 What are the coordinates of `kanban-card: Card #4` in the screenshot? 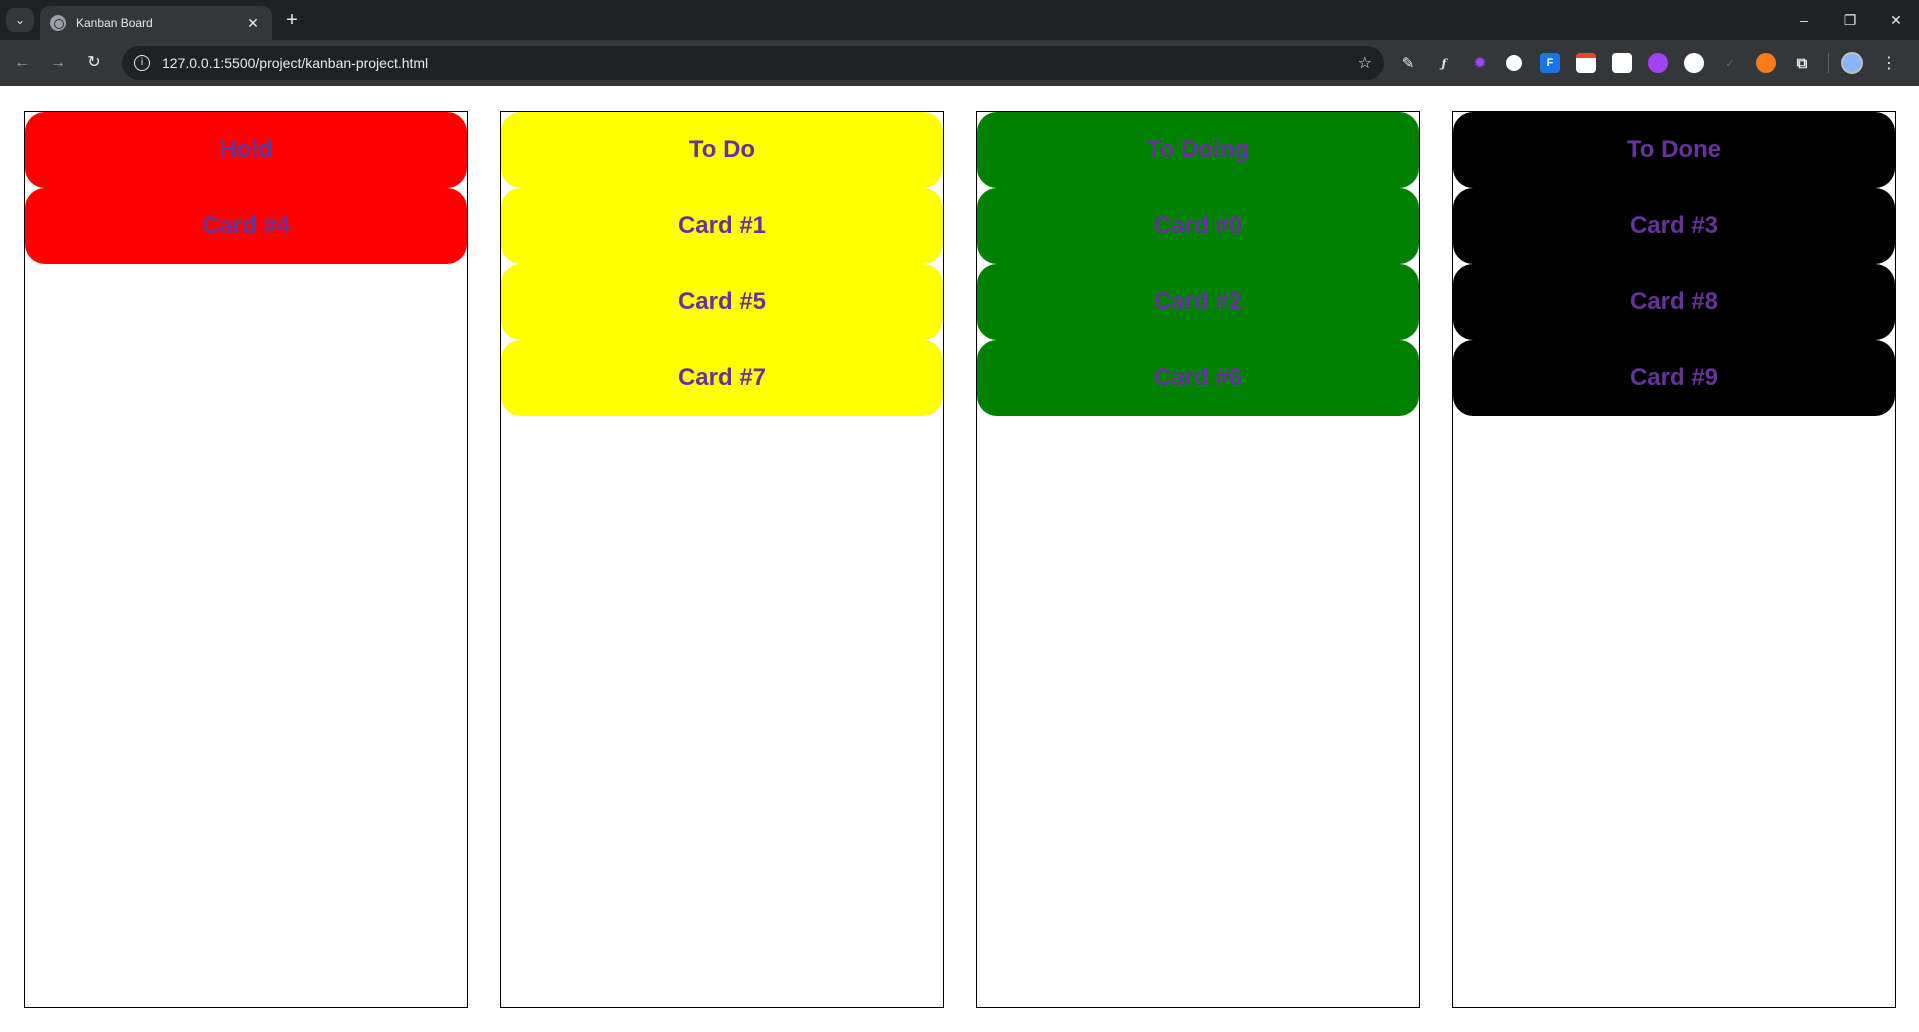 It's located at (246, 226).